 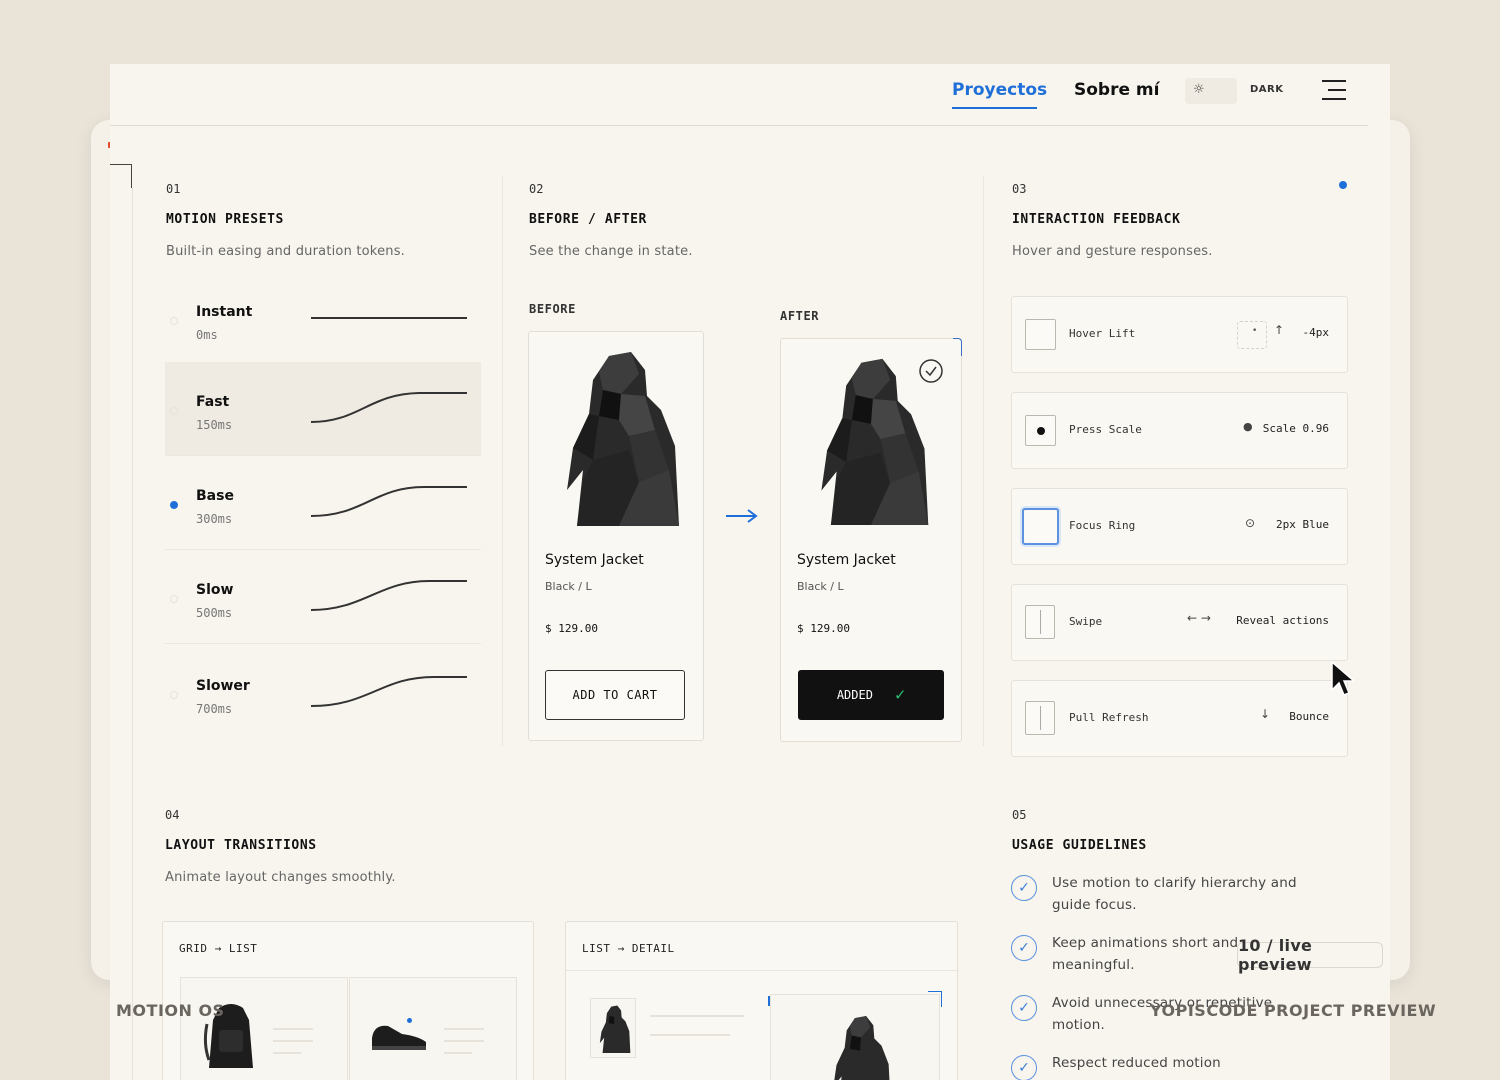 What do you see at coordinates (1343, 185) in the screenshot?
I see `status-dot` at bounding box center [1343, 185].